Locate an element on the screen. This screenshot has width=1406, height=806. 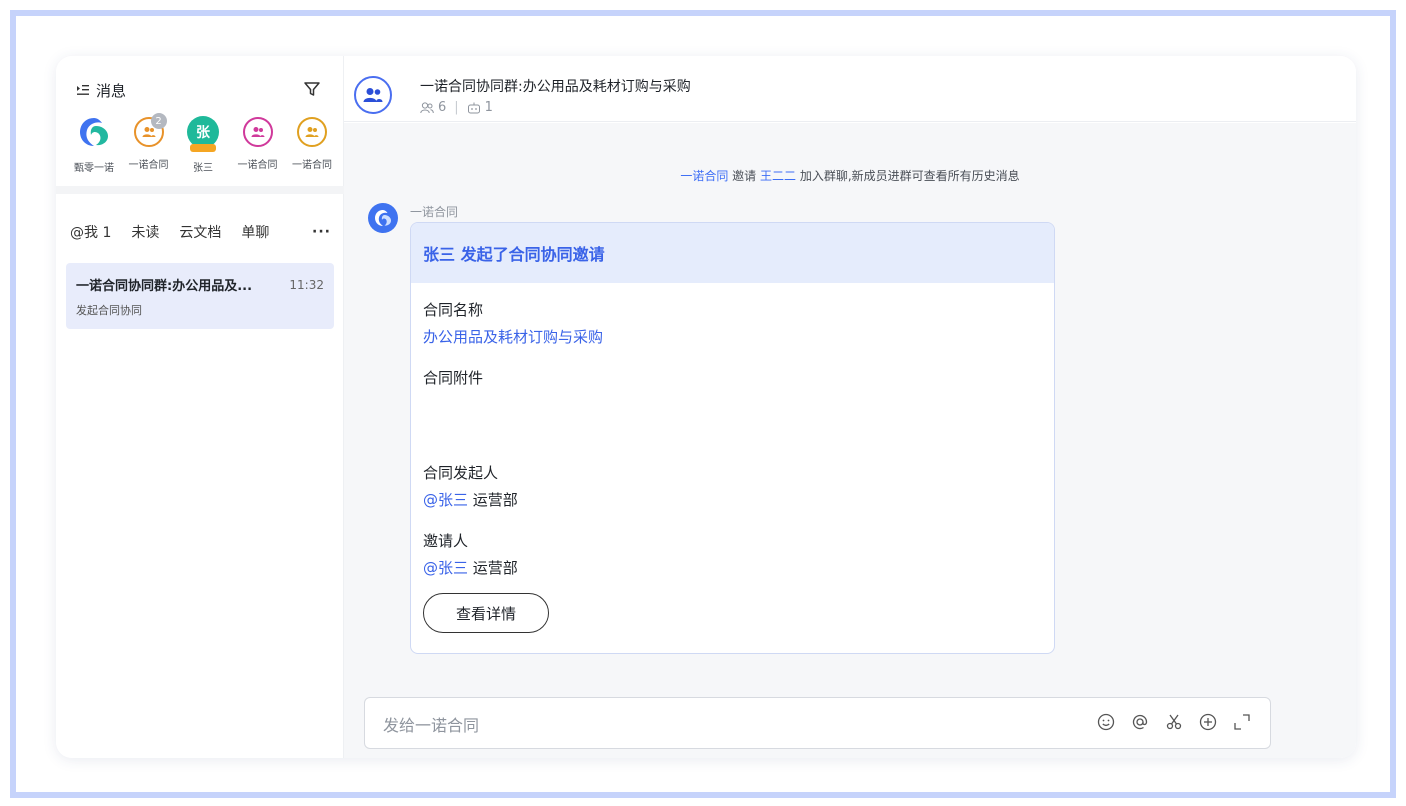
sidebar-title: 消息 is located at coordinates (111, 90).